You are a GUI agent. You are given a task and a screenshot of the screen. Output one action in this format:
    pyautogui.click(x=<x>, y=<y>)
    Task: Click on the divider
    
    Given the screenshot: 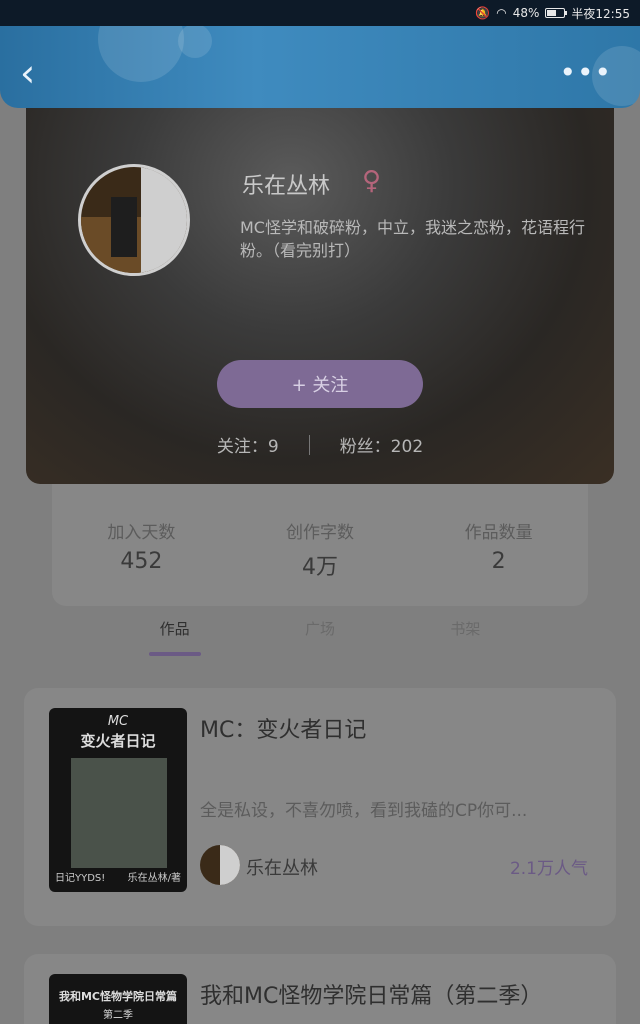 What is the action you would take?
    pyautogui.click(x=309, y=444)
    